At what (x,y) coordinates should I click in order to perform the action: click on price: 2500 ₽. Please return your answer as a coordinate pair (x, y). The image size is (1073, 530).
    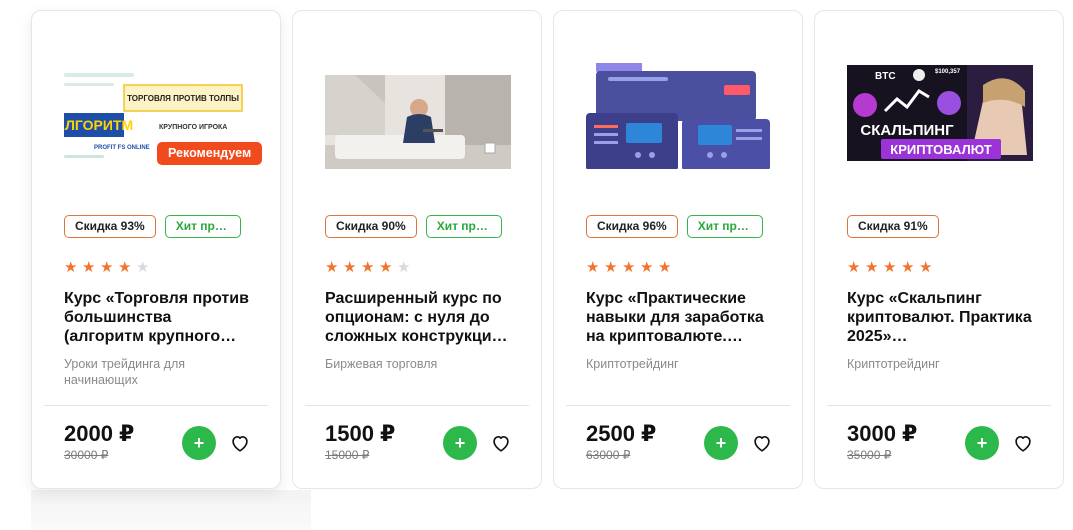
    Looking at the image, I should click on (621, 433).